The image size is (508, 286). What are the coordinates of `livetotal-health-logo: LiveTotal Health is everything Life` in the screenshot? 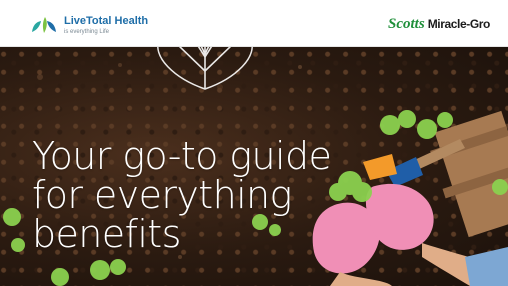 It's located at (89, 25).